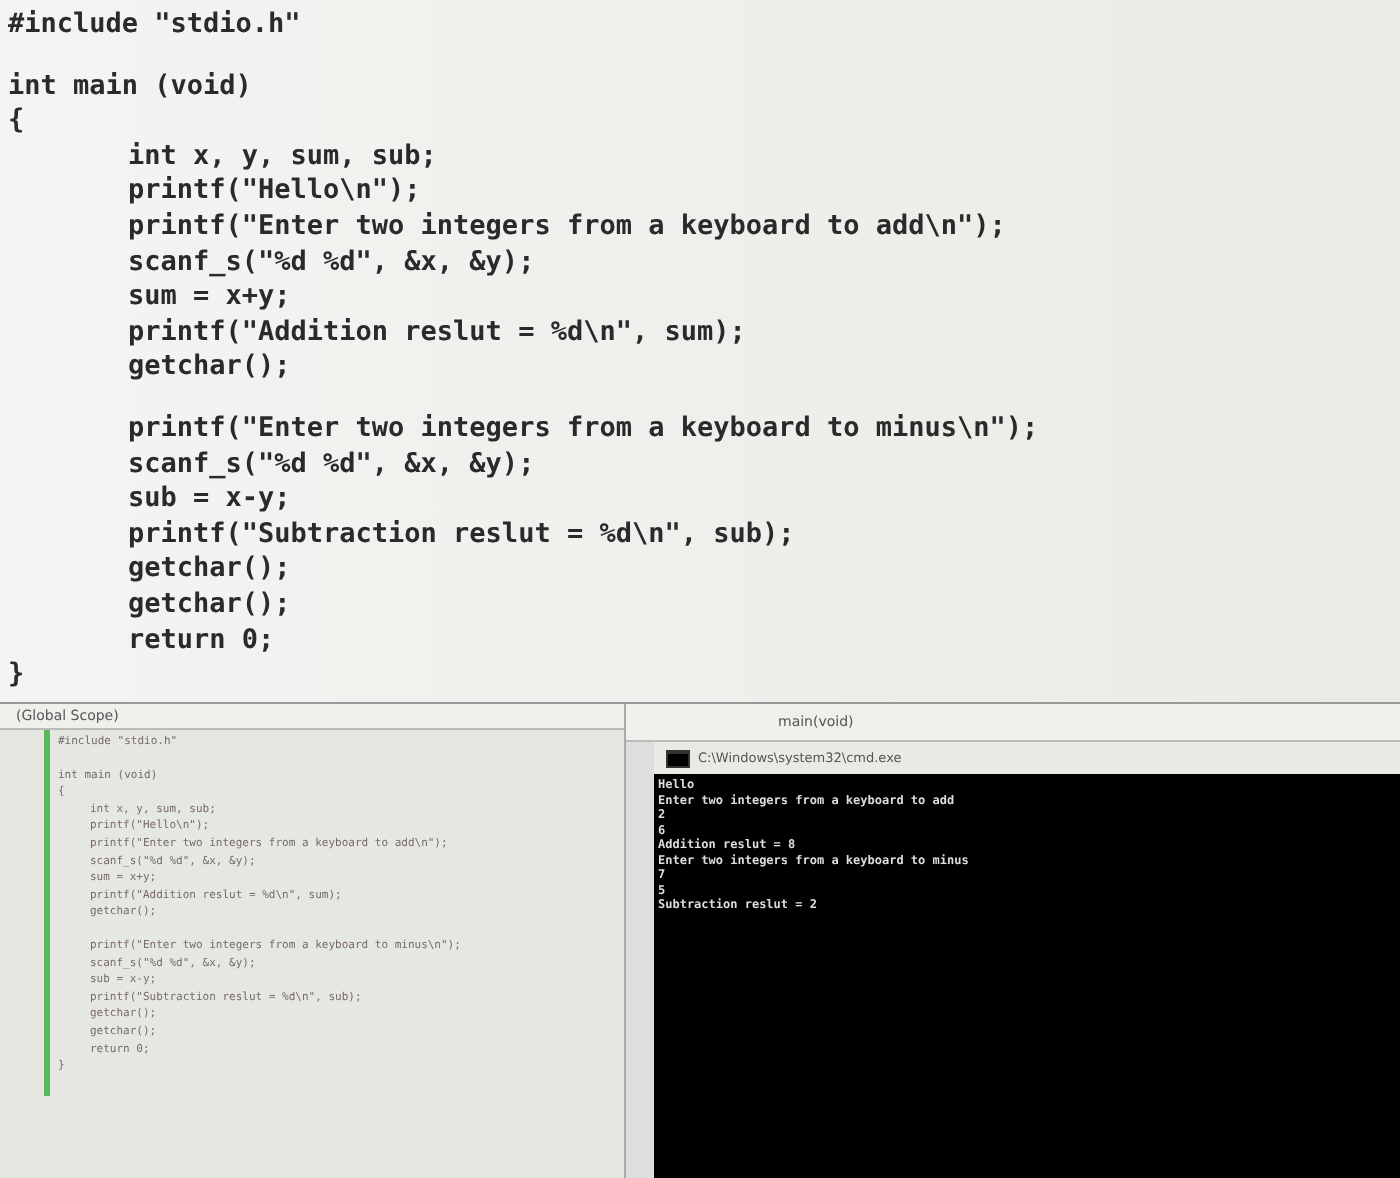 The image size is (1400, 1178). I want to click on code-line: printf("Hello\n");, so click(274, 192).